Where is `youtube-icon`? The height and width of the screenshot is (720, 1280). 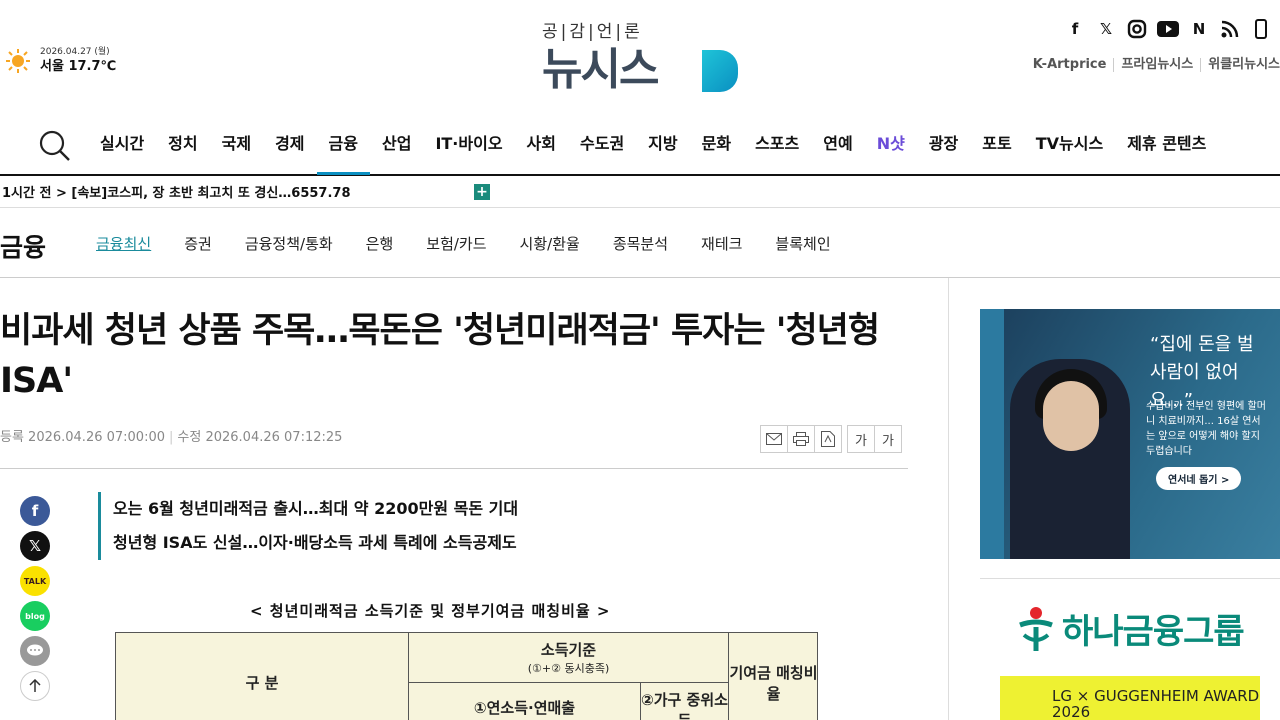
youtube-icon is located at coordinates (1168, 29).